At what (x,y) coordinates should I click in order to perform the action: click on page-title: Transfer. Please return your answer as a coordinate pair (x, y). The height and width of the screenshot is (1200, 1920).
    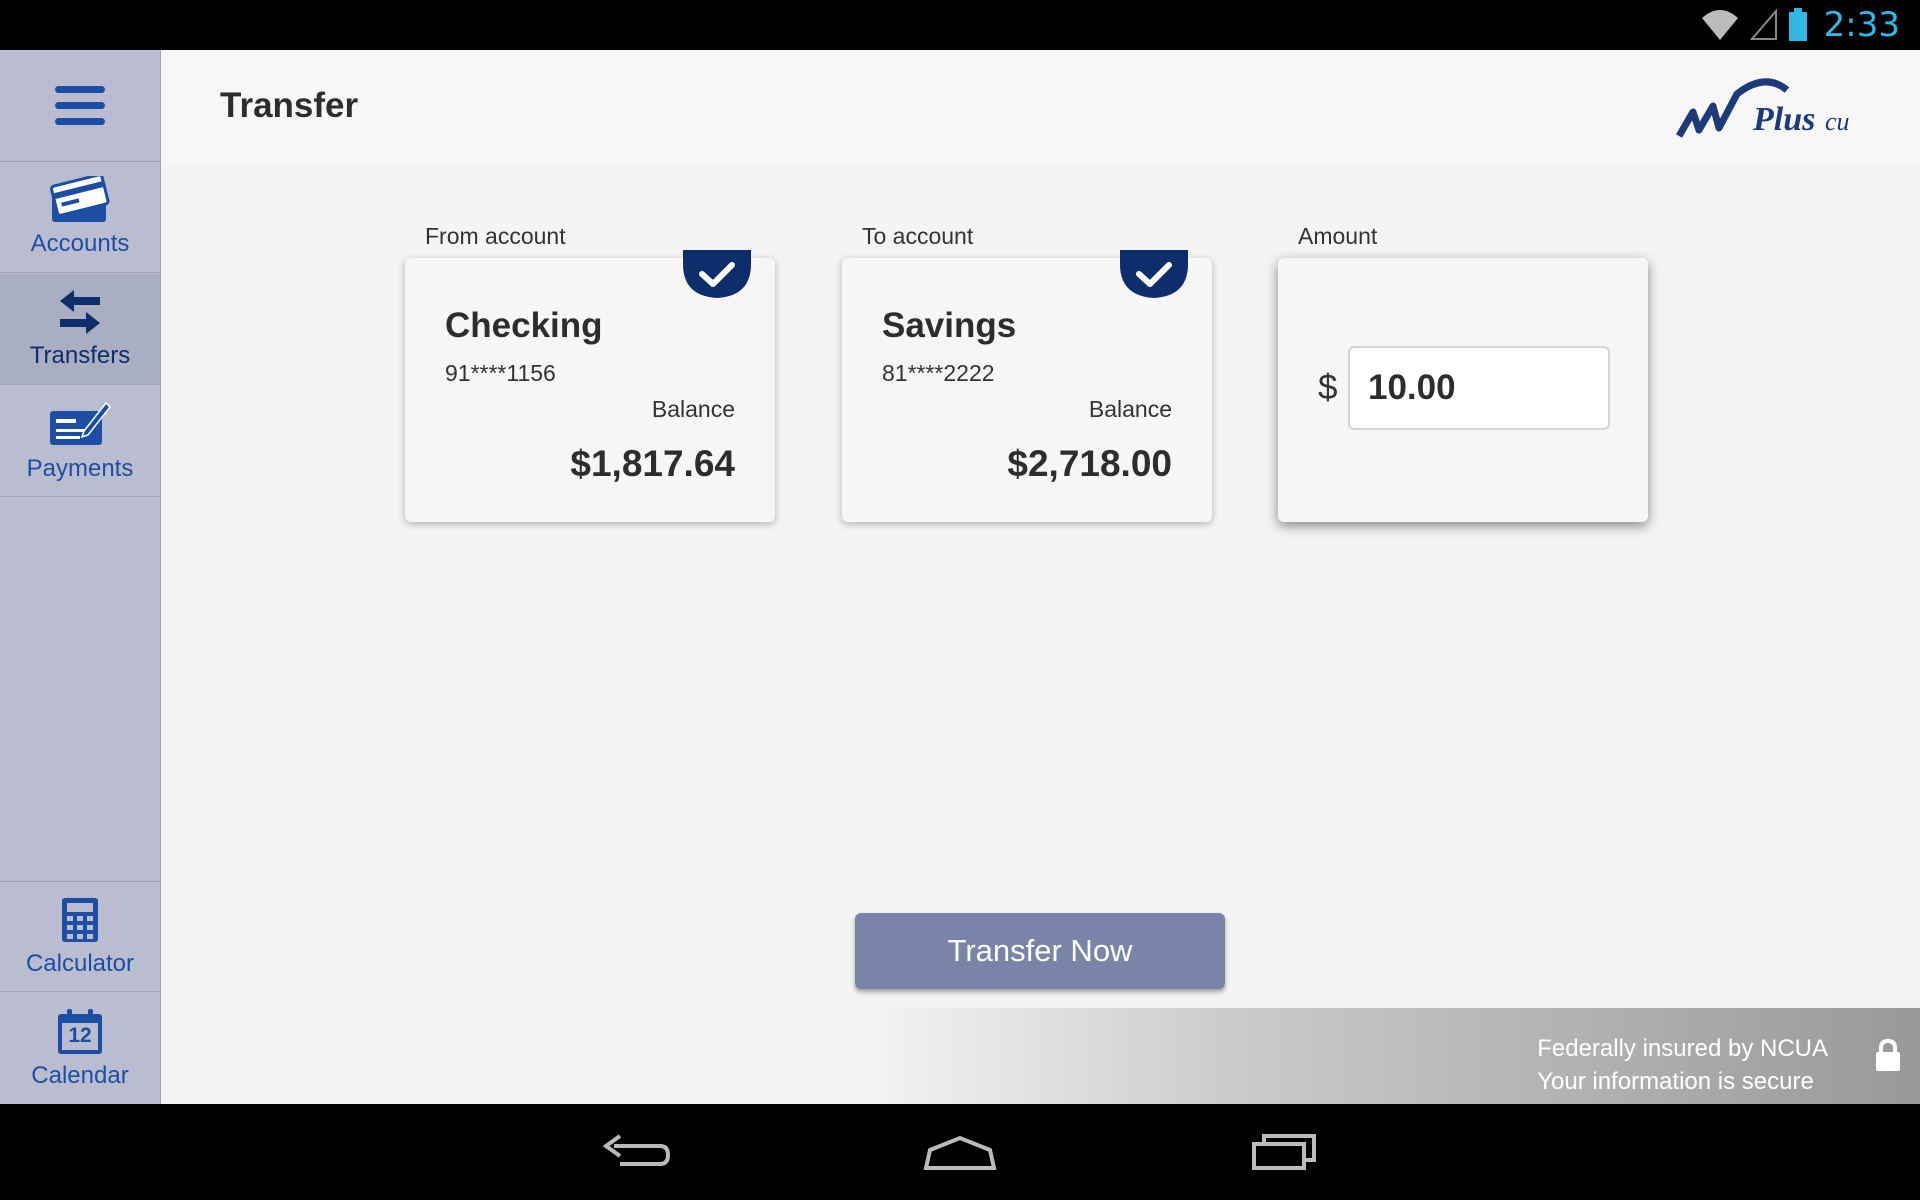
    Looking at the image, I should click on (289, 105).